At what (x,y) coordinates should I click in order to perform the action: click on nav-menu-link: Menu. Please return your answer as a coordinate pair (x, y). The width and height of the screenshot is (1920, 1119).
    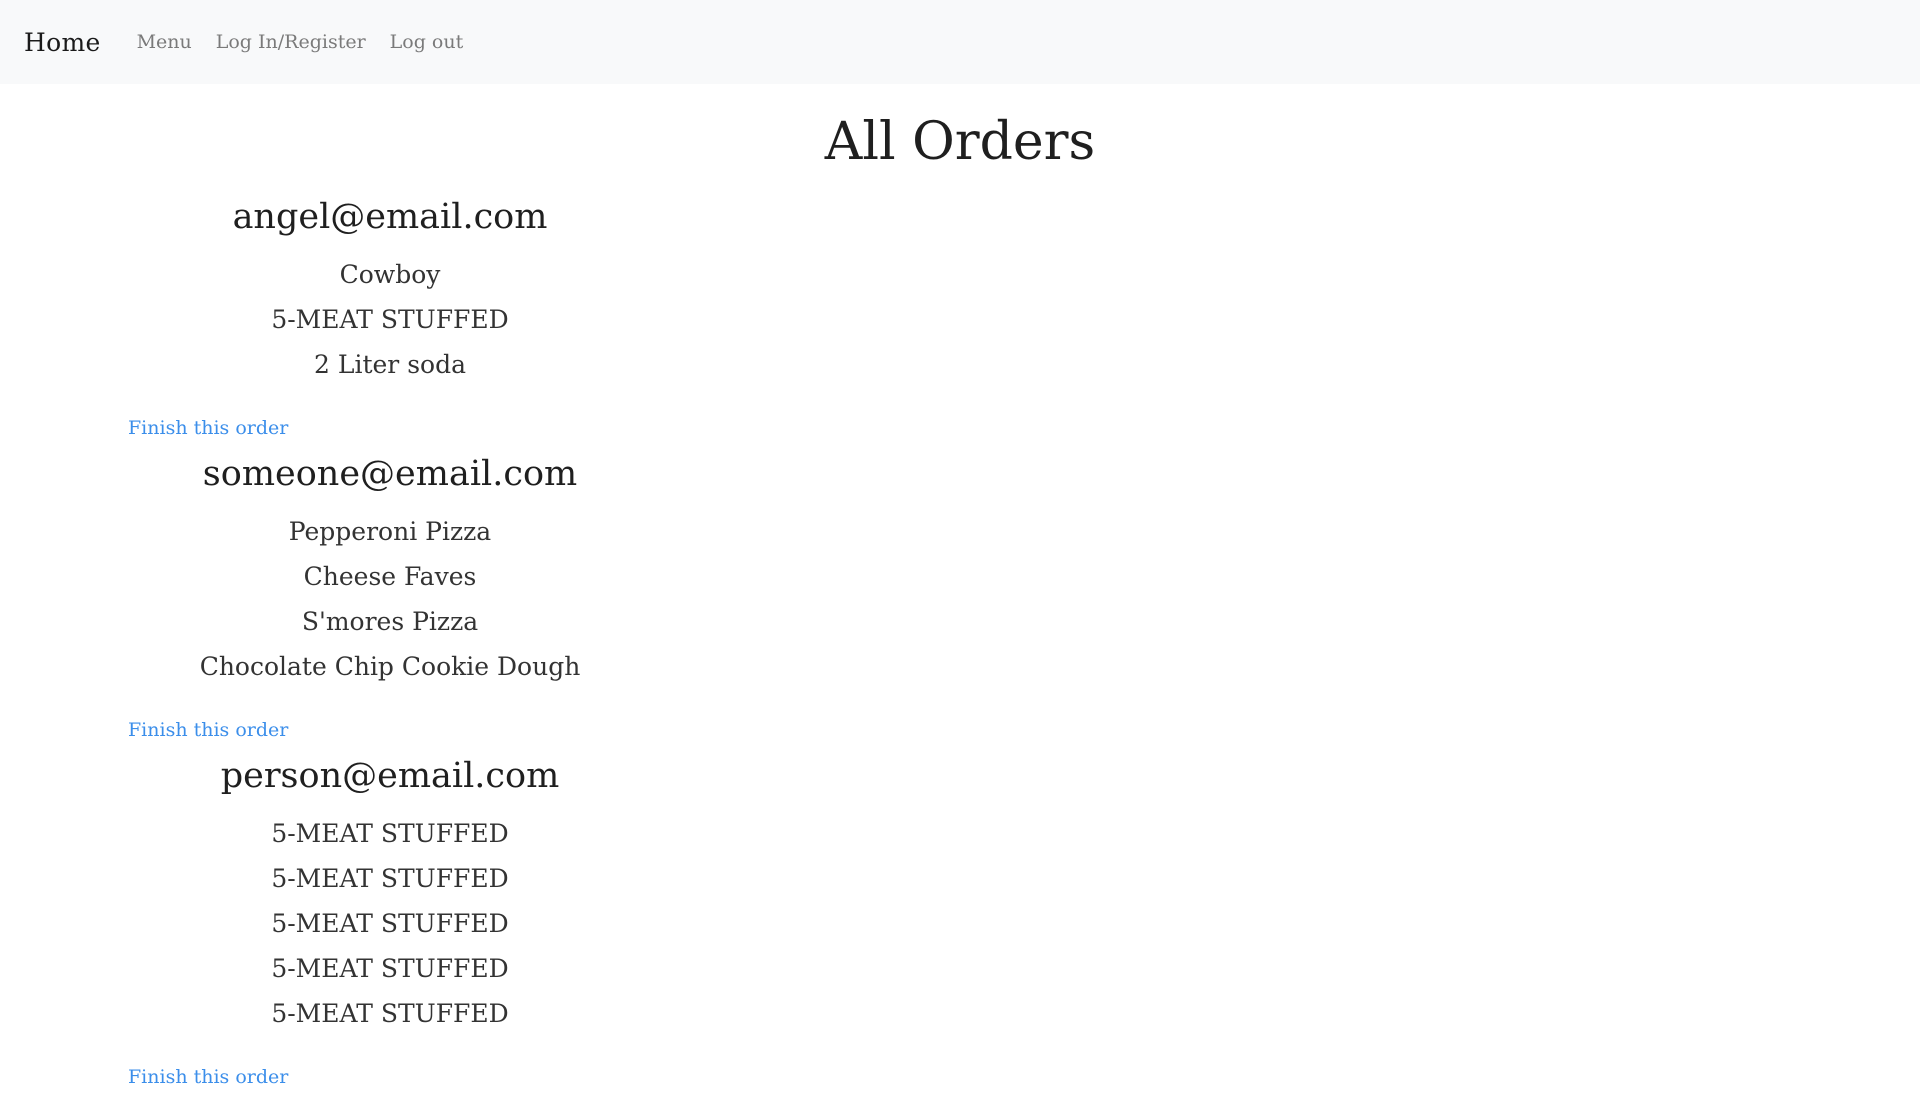
    Looking at the image, I should click on (164, 42).